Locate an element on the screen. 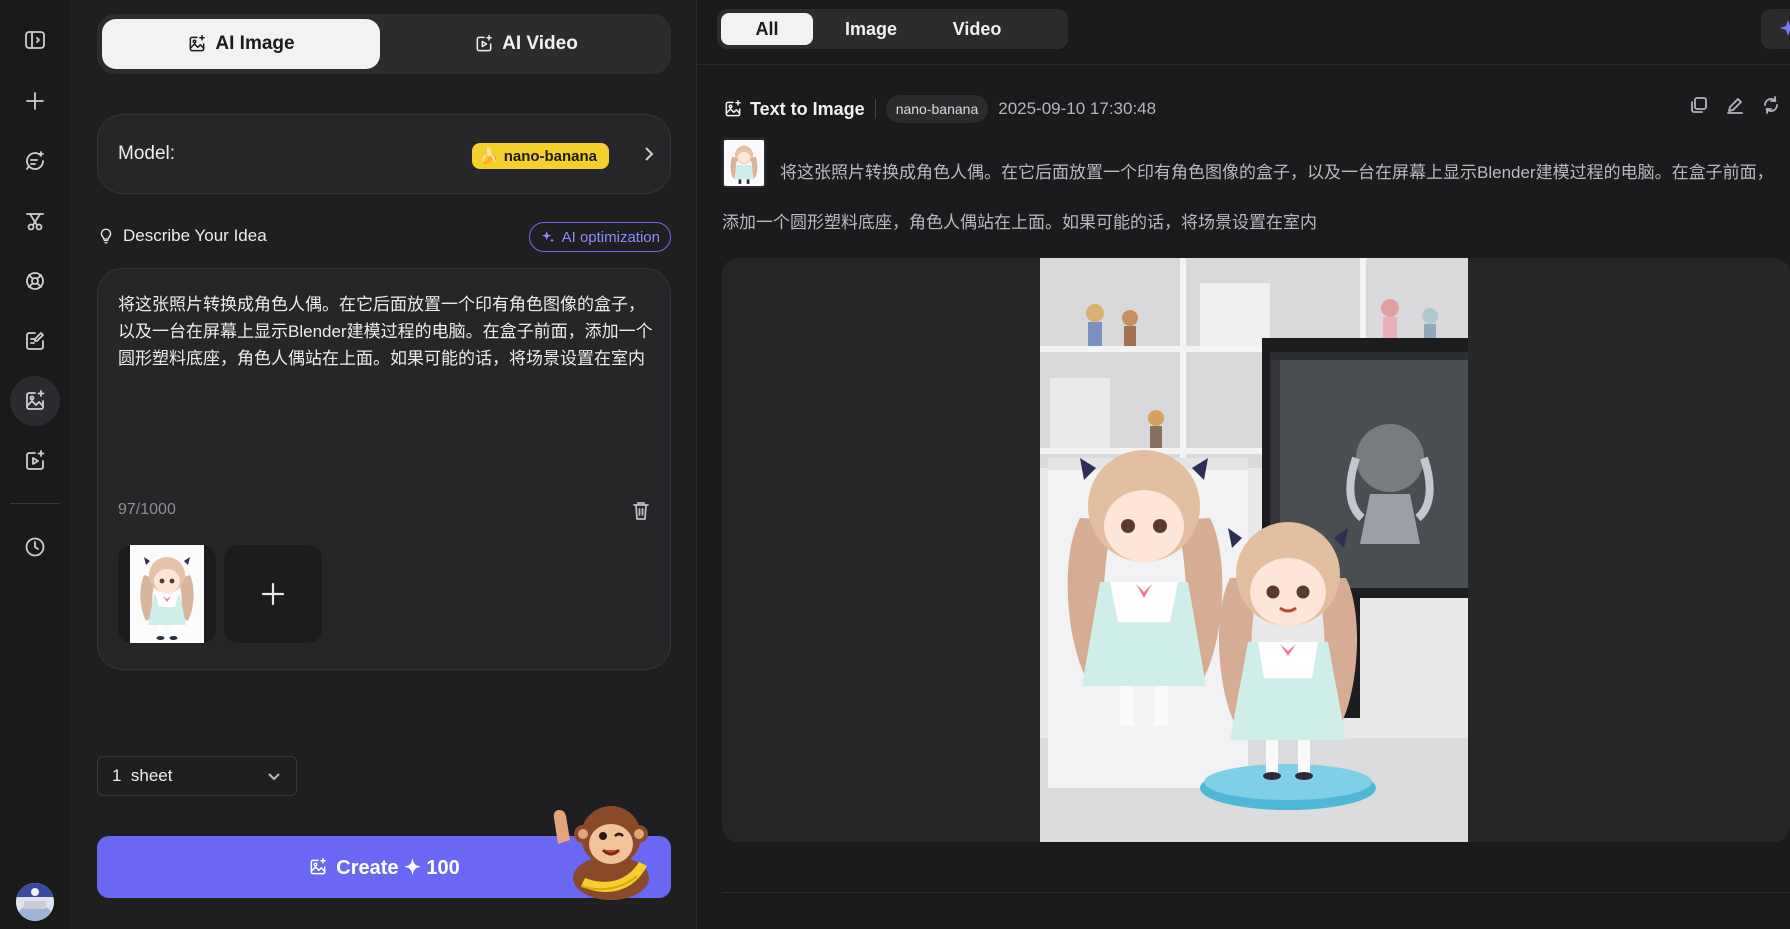  sidebar-divider is located at coordinates (35, 503).